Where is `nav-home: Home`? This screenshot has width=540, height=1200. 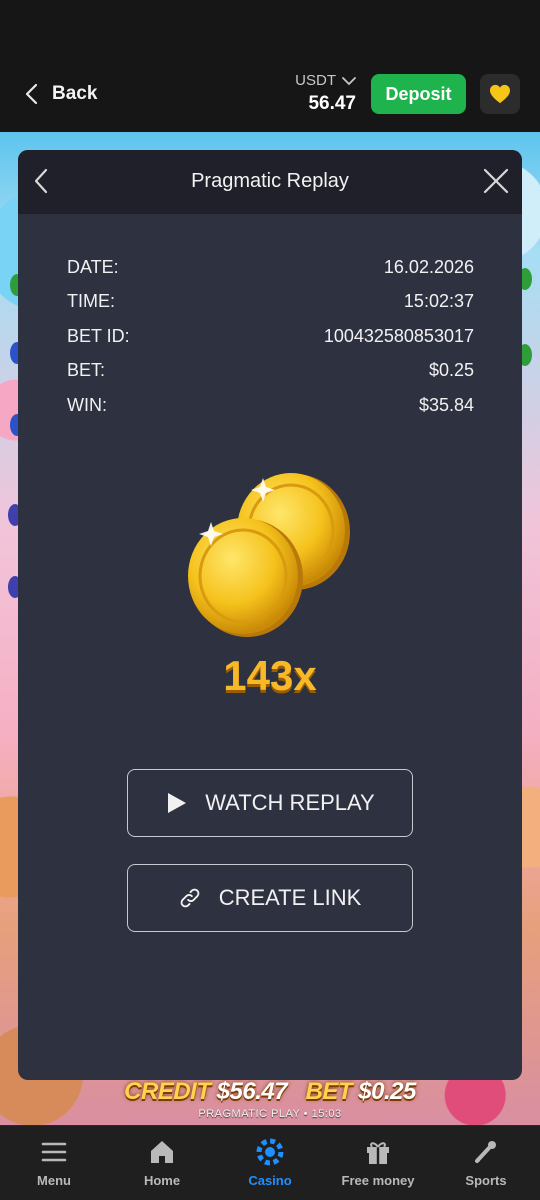 nav-home: Home is located at coordinates (162, 1163).